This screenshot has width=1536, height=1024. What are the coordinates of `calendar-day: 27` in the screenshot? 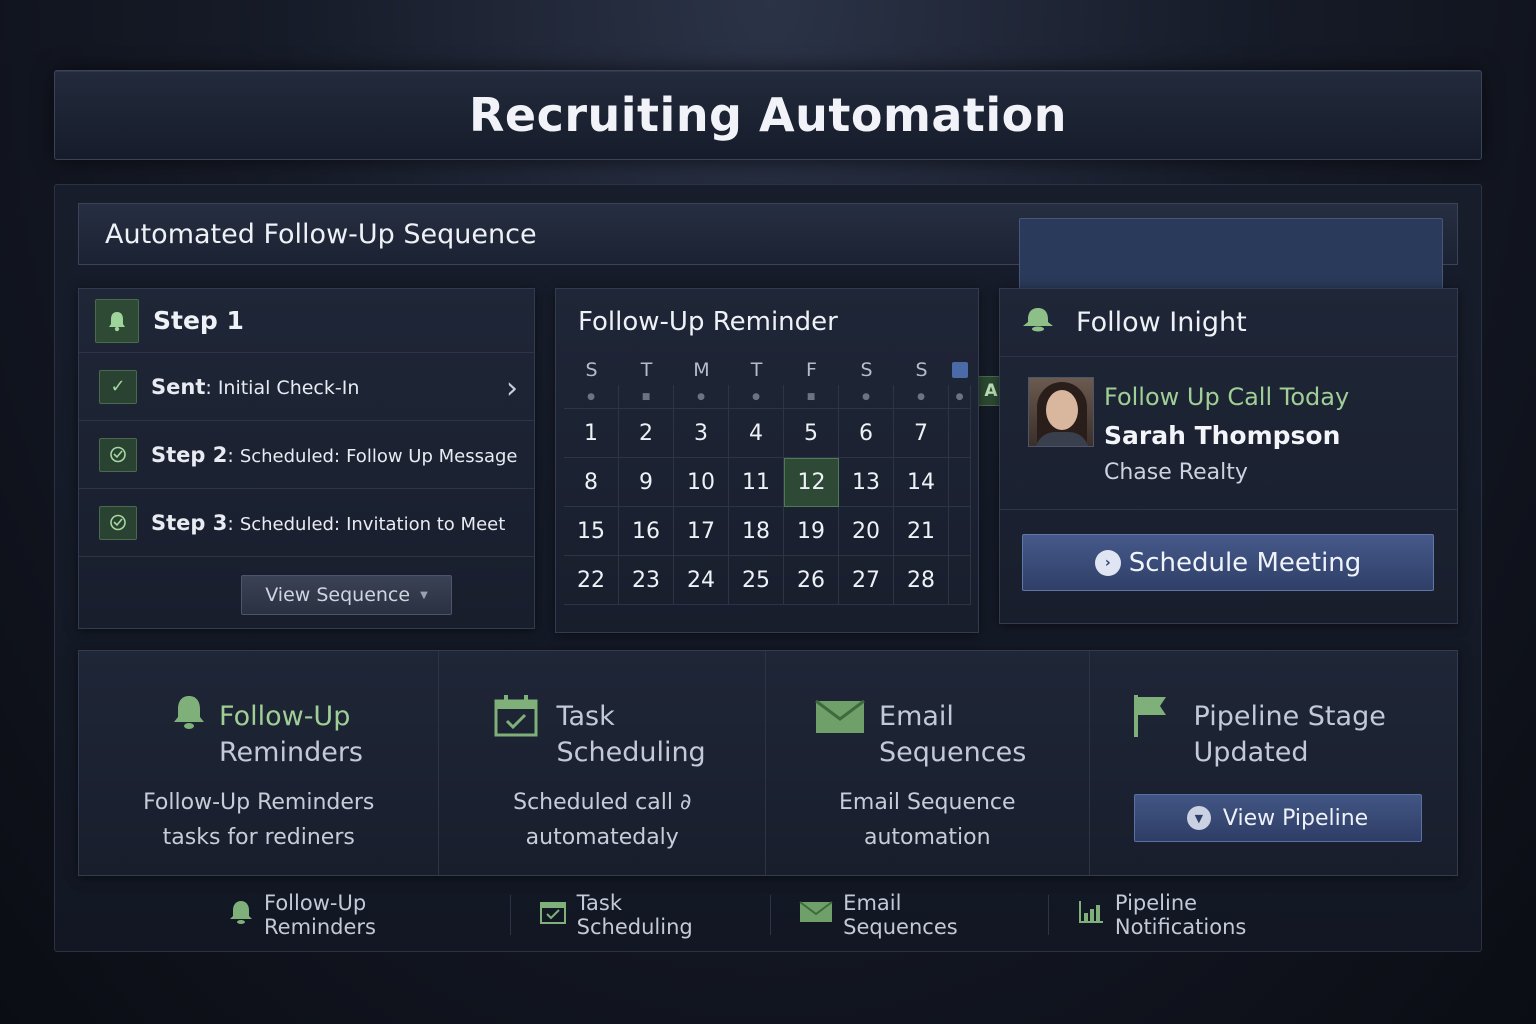 It's located at (866, 580).